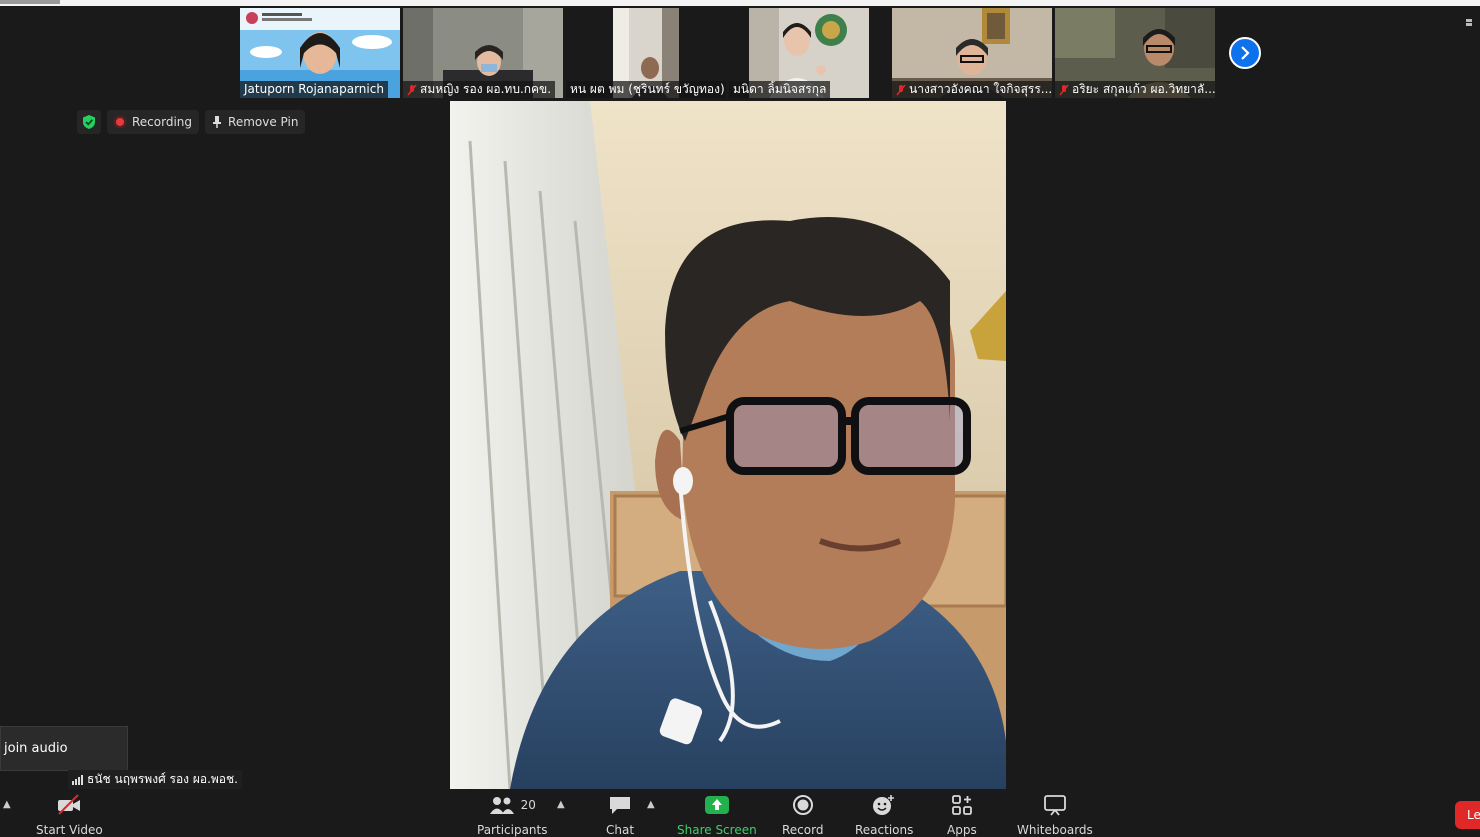 The image size is (1480, 837). I want to click on participant-name: สมหญิง รอง ผอ.ทบ.กคข., so click(486, 89).